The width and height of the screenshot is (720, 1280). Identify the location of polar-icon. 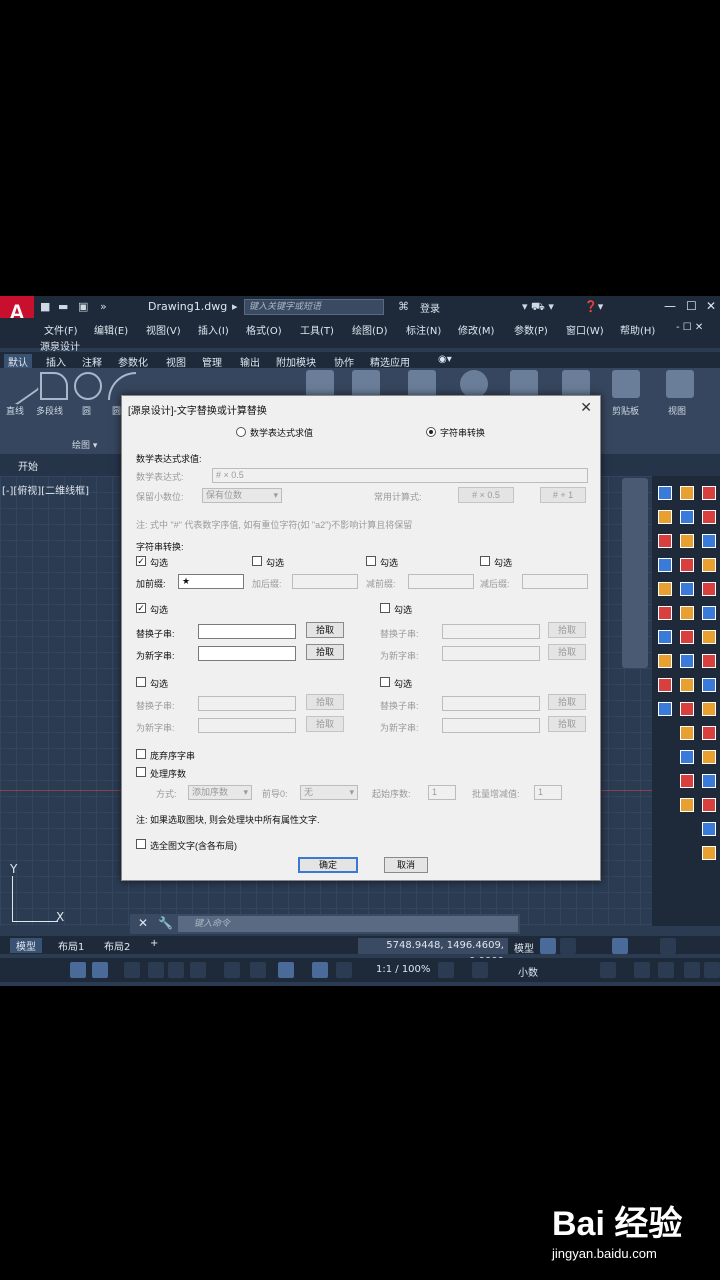
(668, 946).